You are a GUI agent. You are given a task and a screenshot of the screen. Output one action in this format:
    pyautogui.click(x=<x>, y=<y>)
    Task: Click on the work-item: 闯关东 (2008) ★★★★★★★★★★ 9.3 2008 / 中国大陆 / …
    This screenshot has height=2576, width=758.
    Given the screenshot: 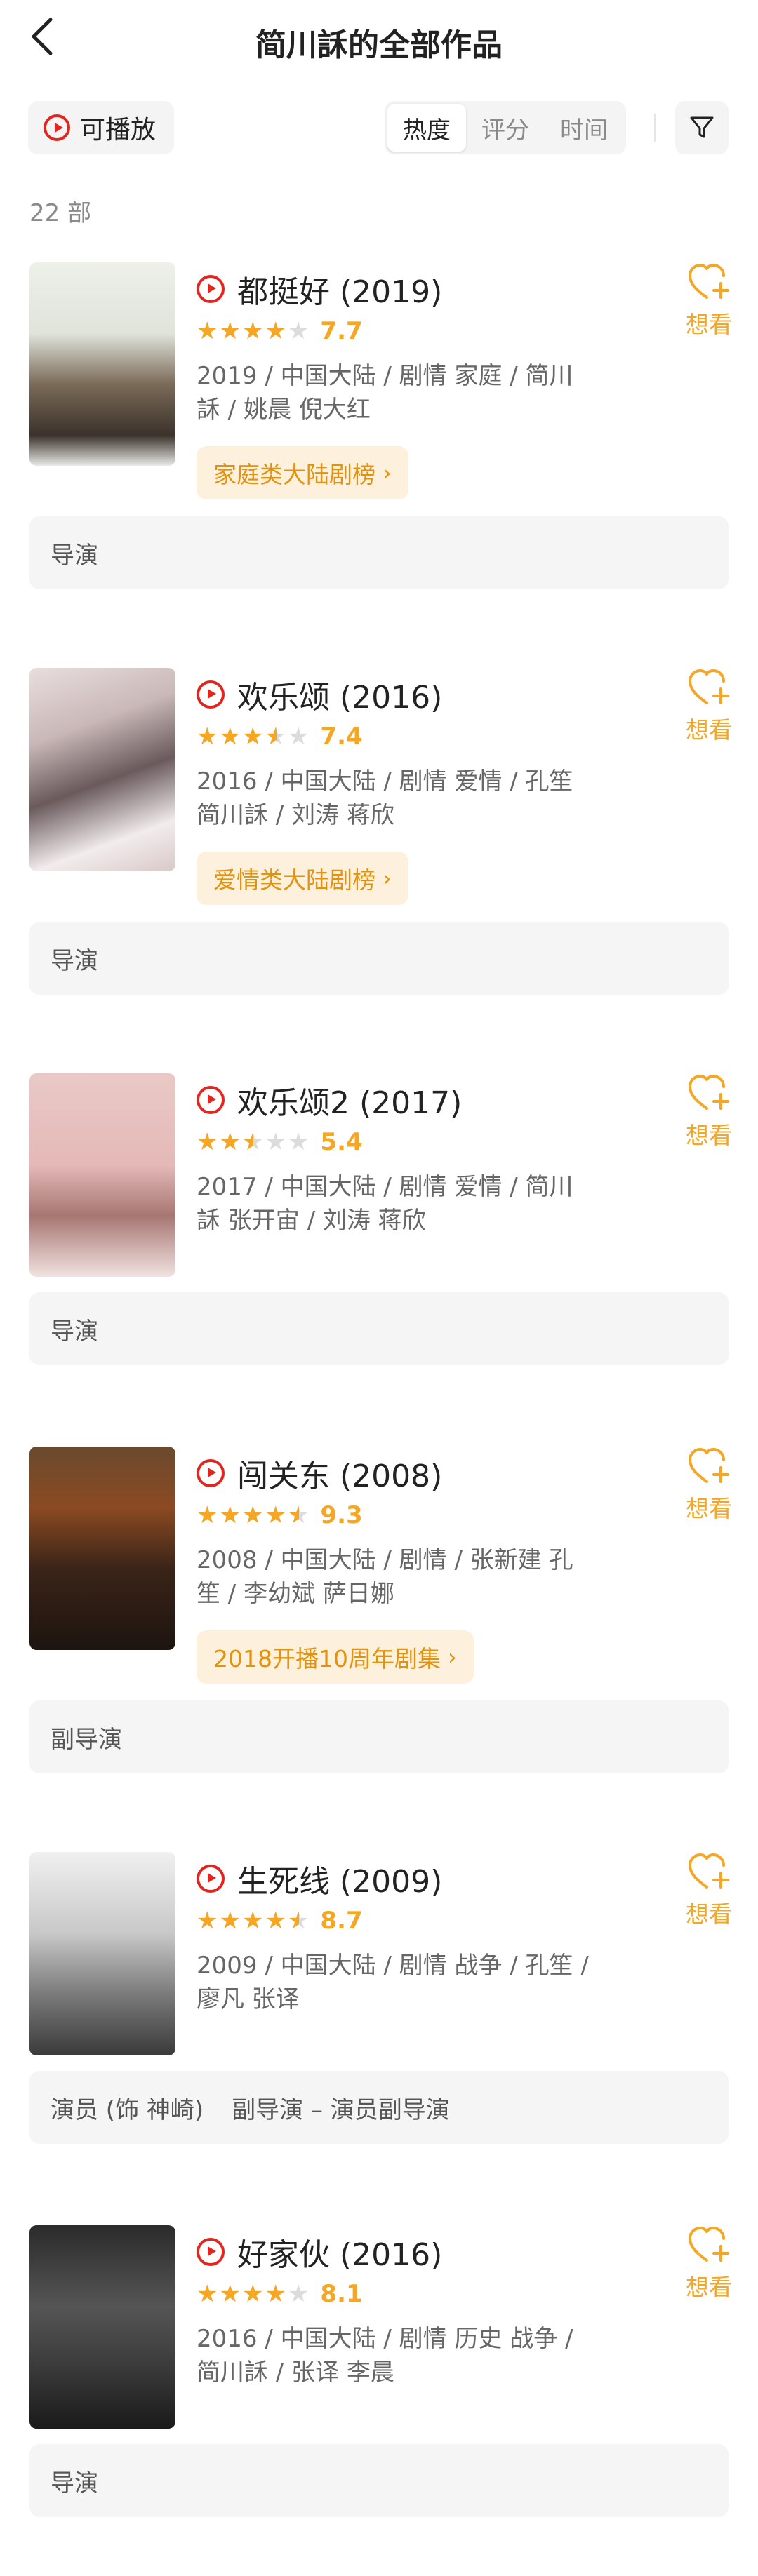 What is the action you would take?
    pyautogui.click(x=379, y=1622)
    